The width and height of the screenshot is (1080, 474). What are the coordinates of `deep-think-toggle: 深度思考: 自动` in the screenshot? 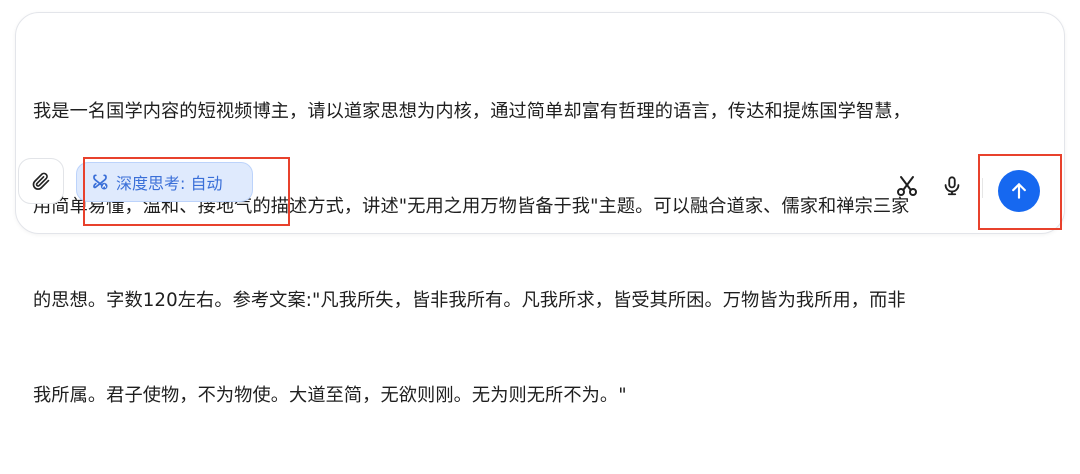 It's located at (164, 182).